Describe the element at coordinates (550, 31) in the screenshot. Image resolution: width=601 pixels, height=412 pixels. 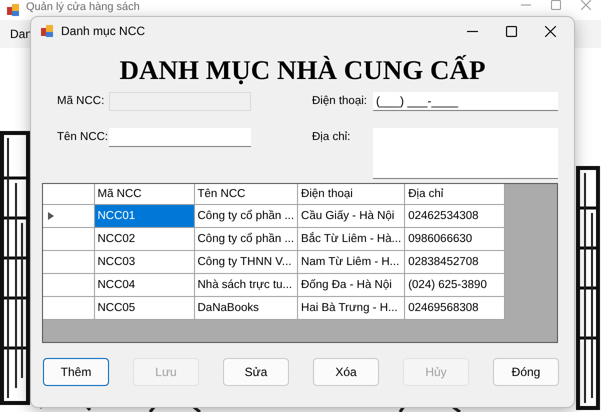
I see `close-icon` at that location.